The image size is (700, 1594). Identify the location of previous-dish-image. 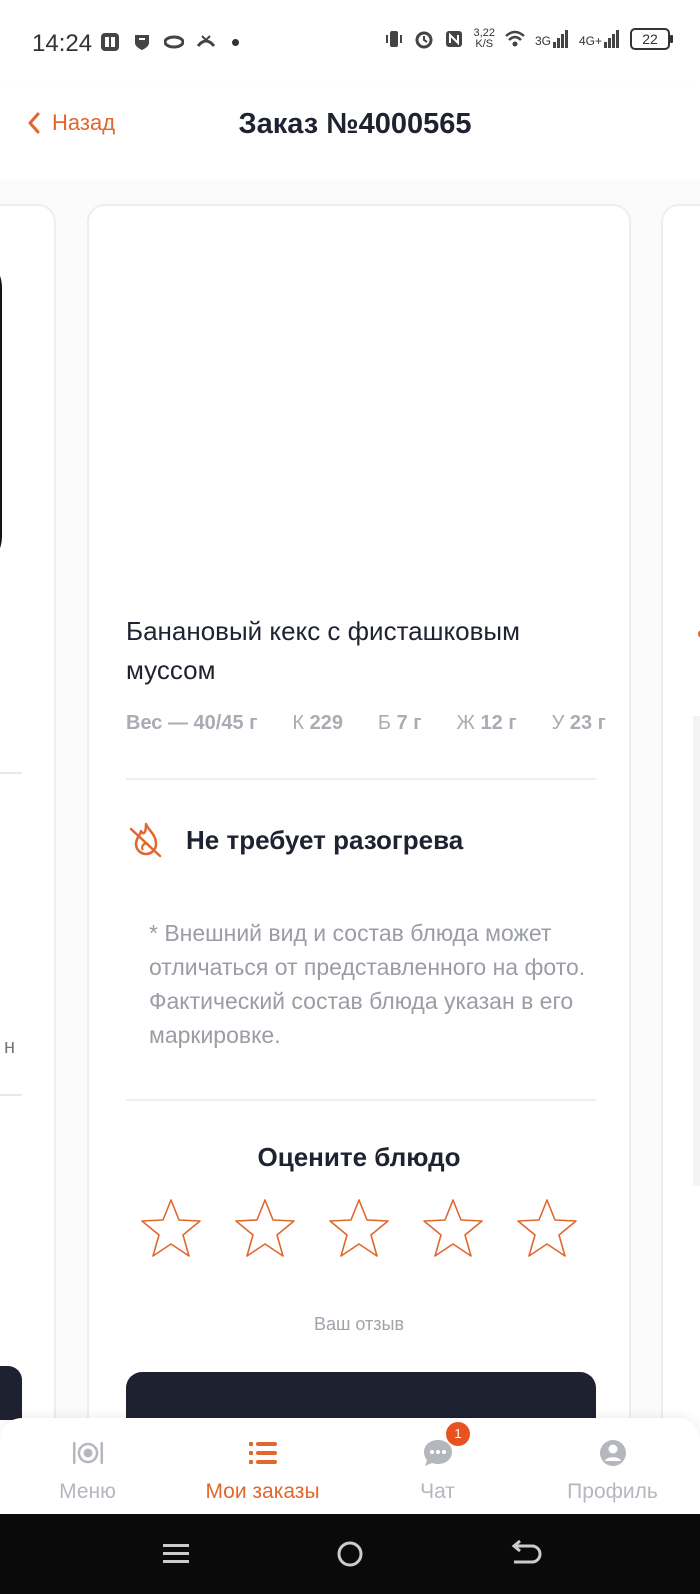
(1, 412).